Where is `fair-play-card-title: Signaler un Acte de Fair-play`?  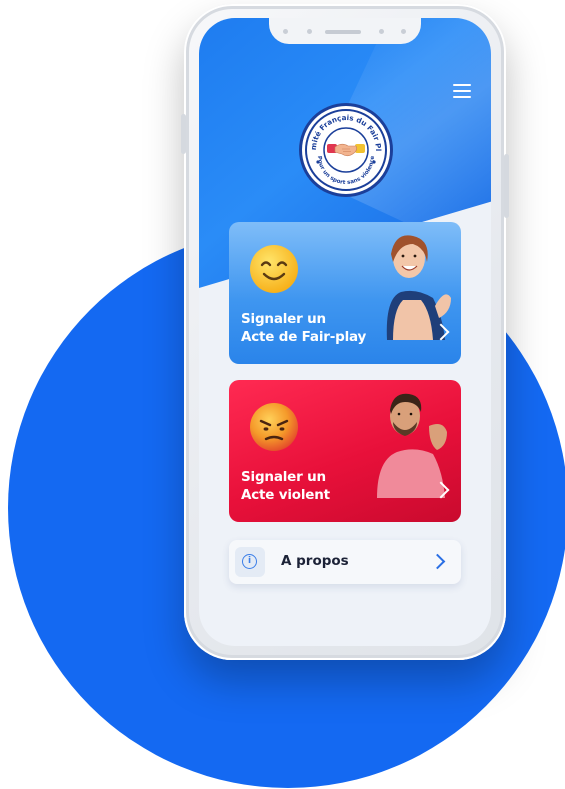
fair-play-card-title: Signaler un Acte de Fair-play is located at coordinates (304, 328).